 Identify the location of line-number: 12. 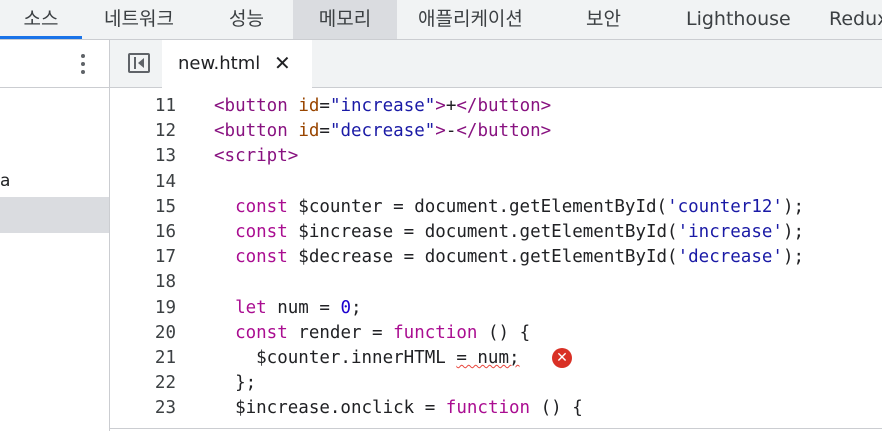
(143, 131).